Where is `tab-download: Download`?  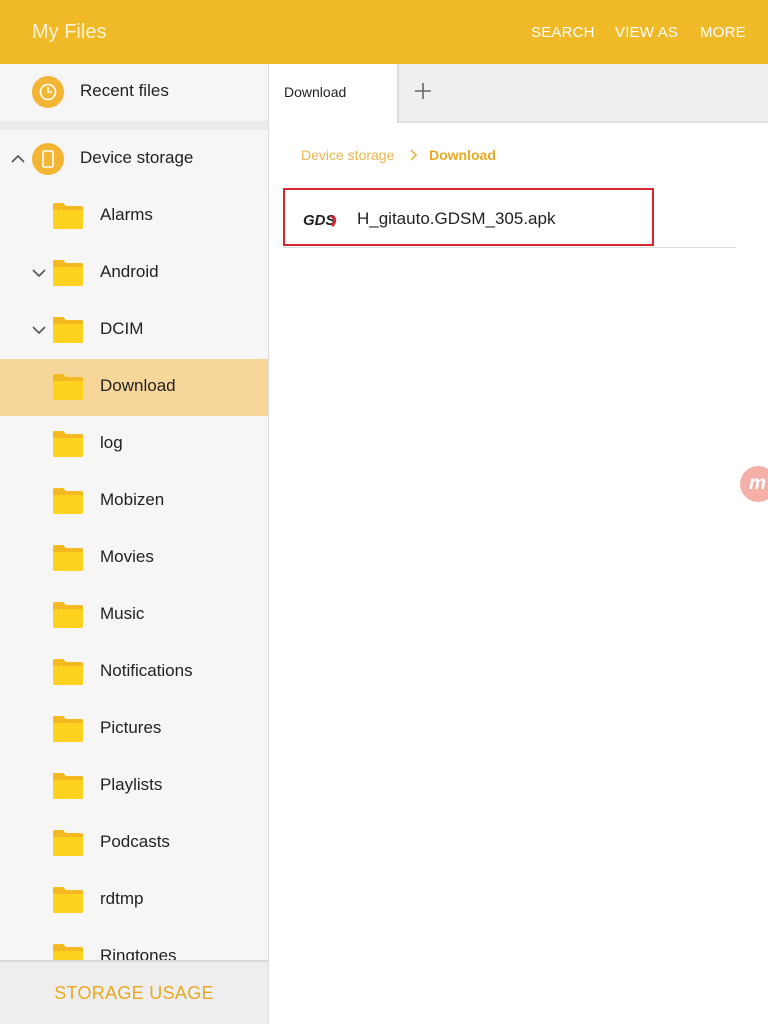 tab-download: Download is located at coordinates (334, 93).